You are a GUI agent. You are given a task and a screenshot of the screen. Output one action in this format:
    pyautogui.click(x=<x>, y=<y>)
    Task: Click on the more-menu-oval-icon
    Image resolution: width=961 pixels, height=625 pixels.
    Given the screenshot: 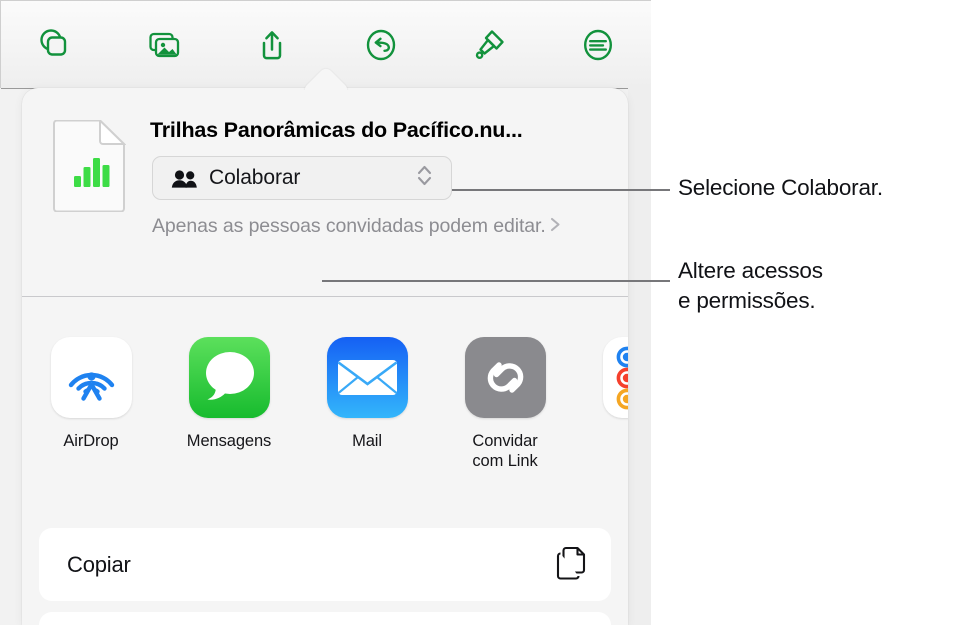 What is the action you would take?
    pyautogui.click(x=598, y=45)
    